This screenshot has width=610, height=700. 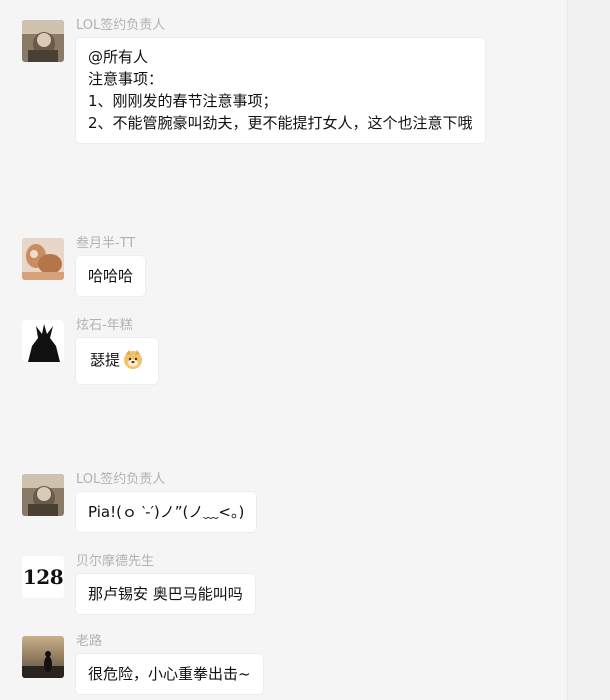 I want to click on message-bubble: 很危险，小心重拳出击~, so click(x=169, y=674).